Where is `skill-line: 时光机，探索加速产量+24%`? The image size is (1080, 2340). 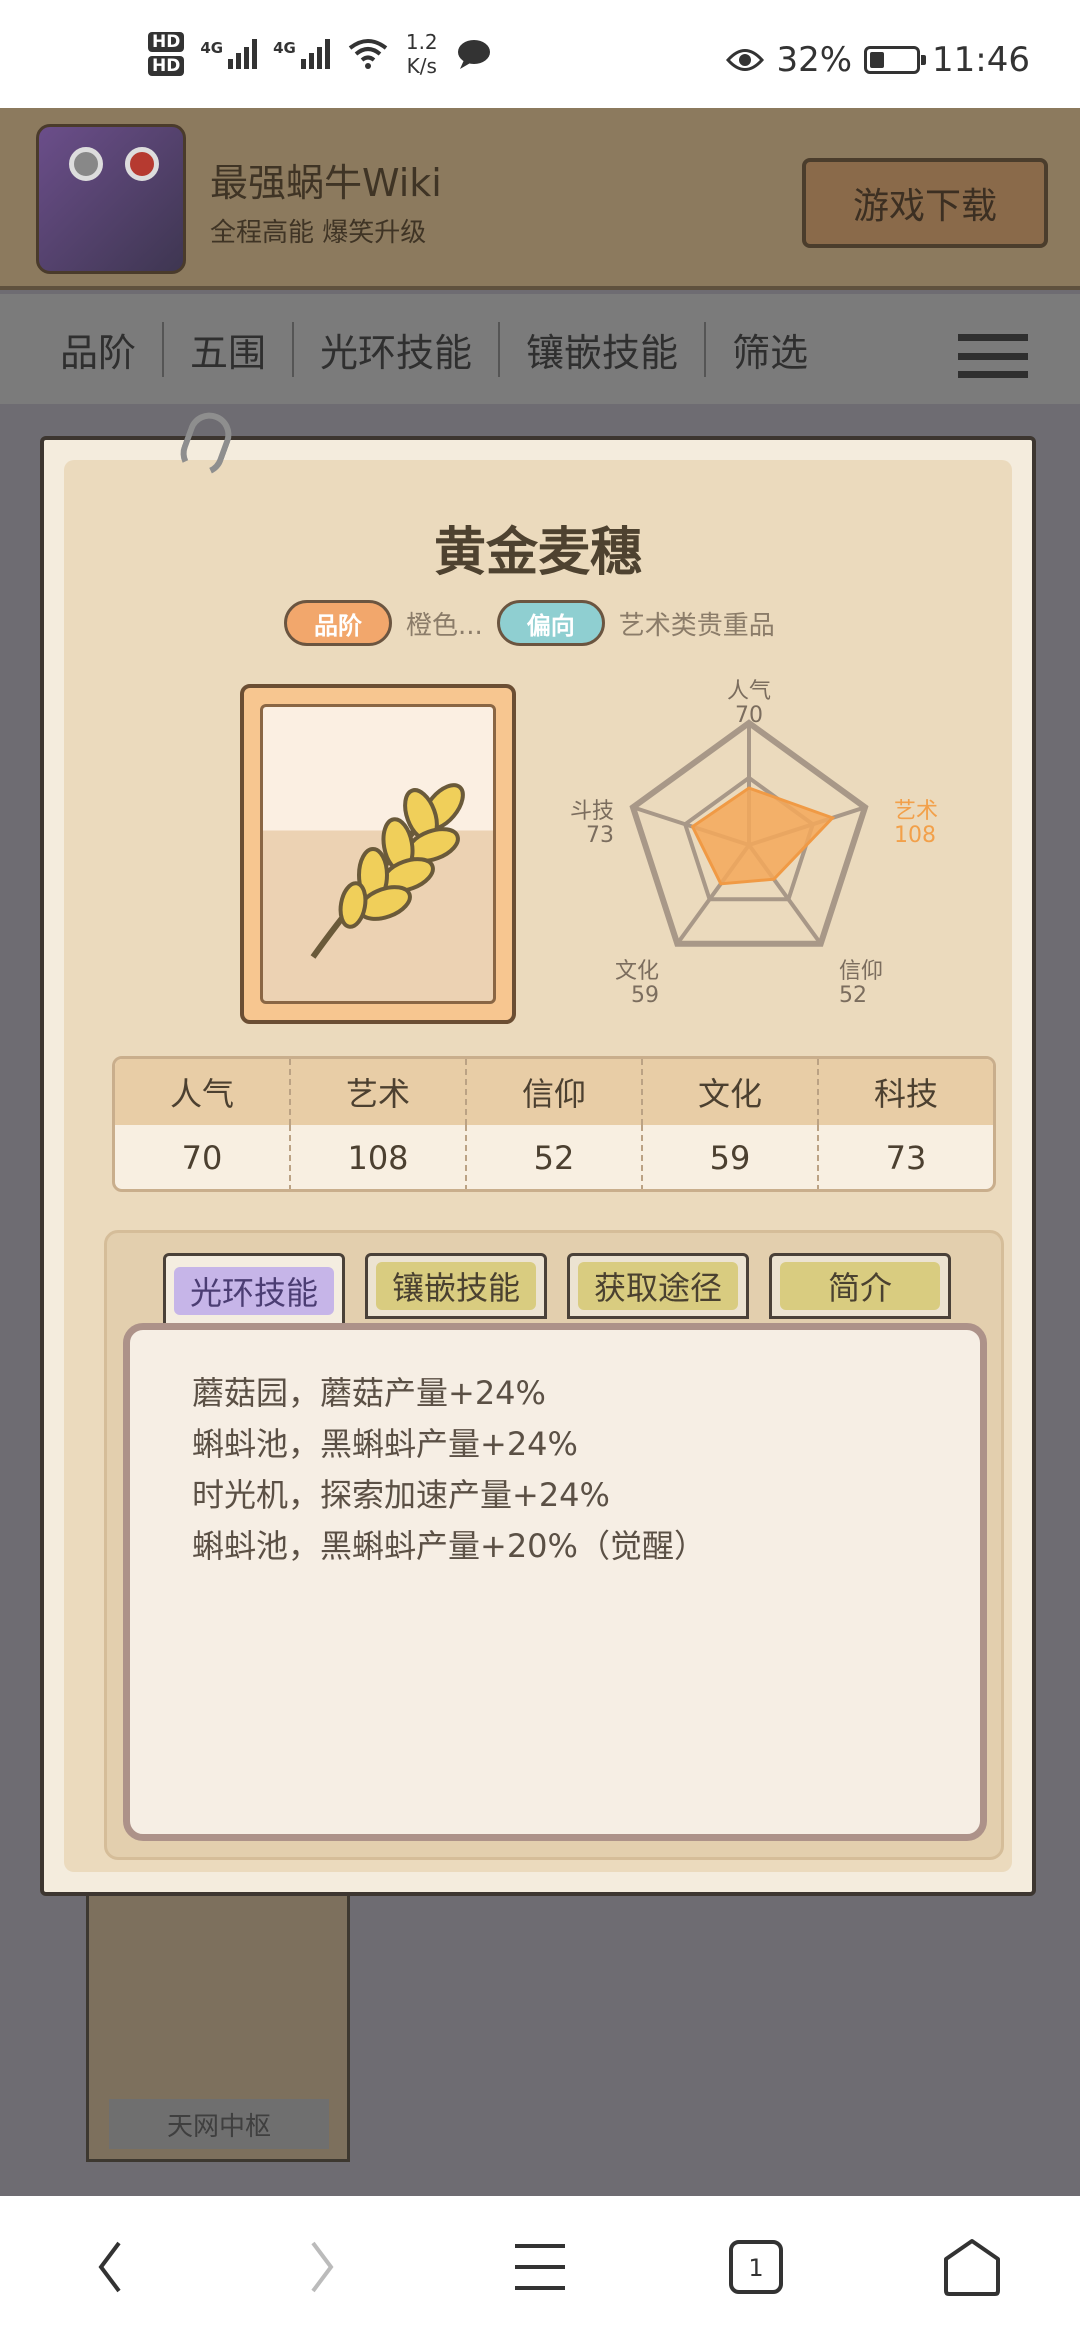 skill-line: 时光机，探索加速产量+24% is located at coordinates (401, 1495).